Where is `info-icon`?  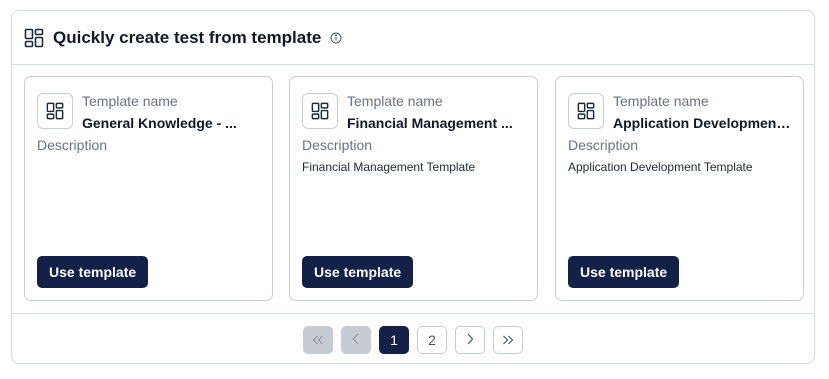 info-icon is located at coordinates (336, 38).